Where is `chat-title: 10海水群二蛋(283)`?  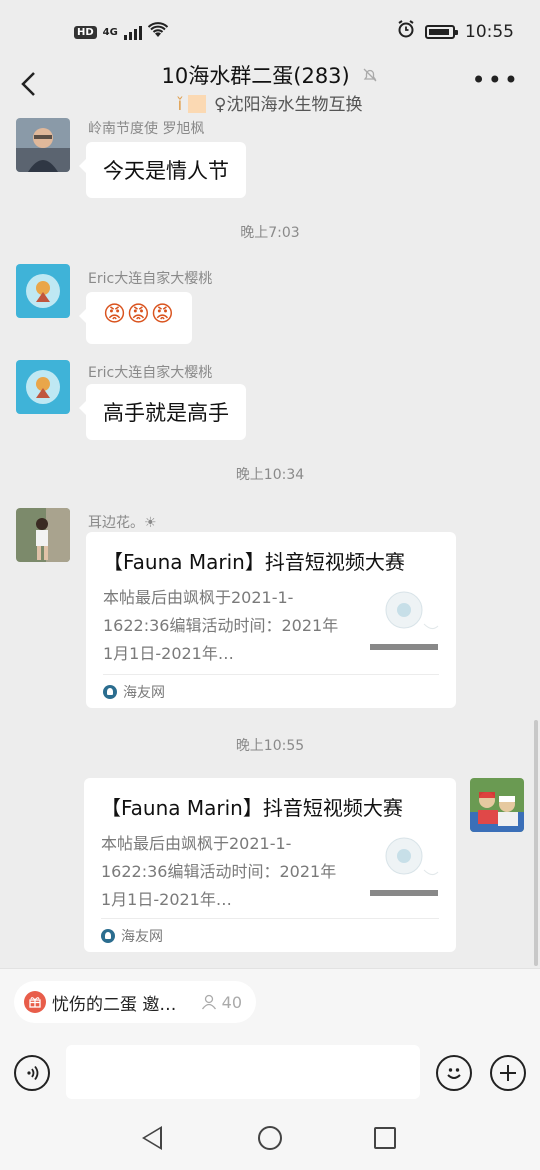
chat-title: 10海水群二蛋(283) is located at coordinates (270, 75).